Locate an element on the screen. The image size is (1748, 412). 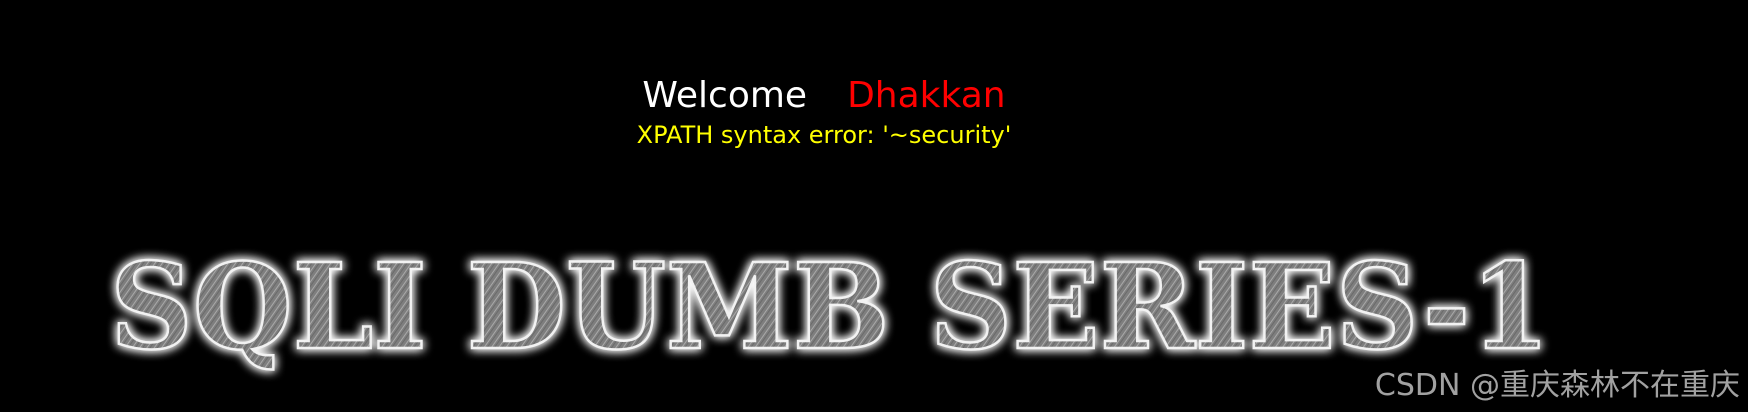
error-message: XPATH syntax error: '~security' is located at coordinates (824, 135).